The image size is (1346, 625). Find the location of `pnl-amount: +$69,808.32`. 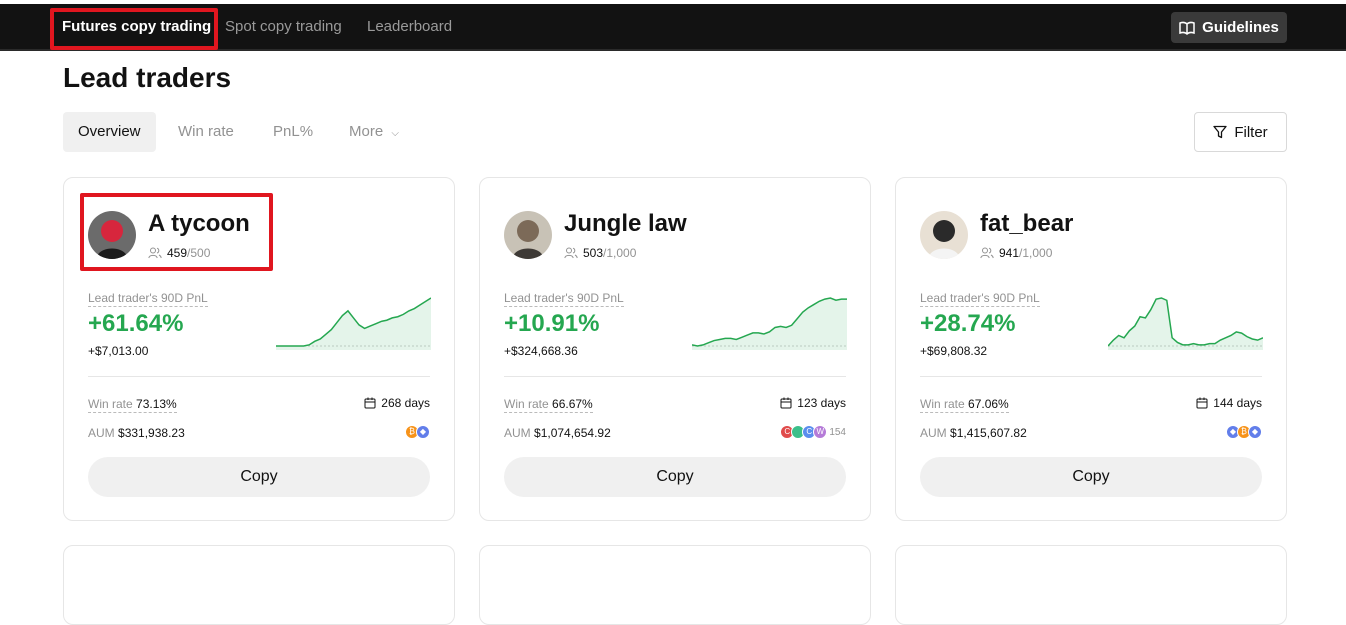

pnl-amount: +$69,808.32 is located at coordinates (954, 351).